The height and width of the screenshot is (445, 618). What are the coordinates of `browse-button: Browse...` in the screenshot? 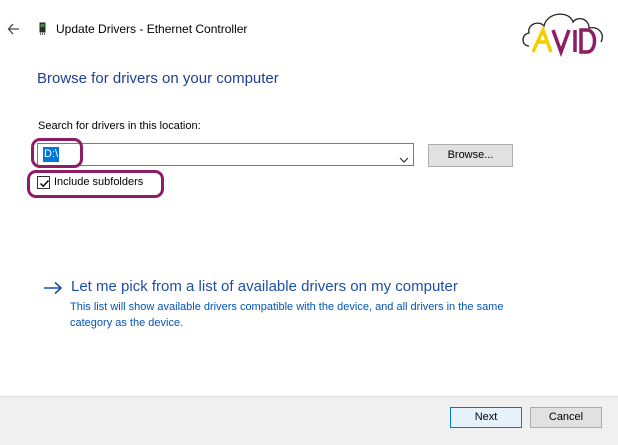 It's located at (470, 155).